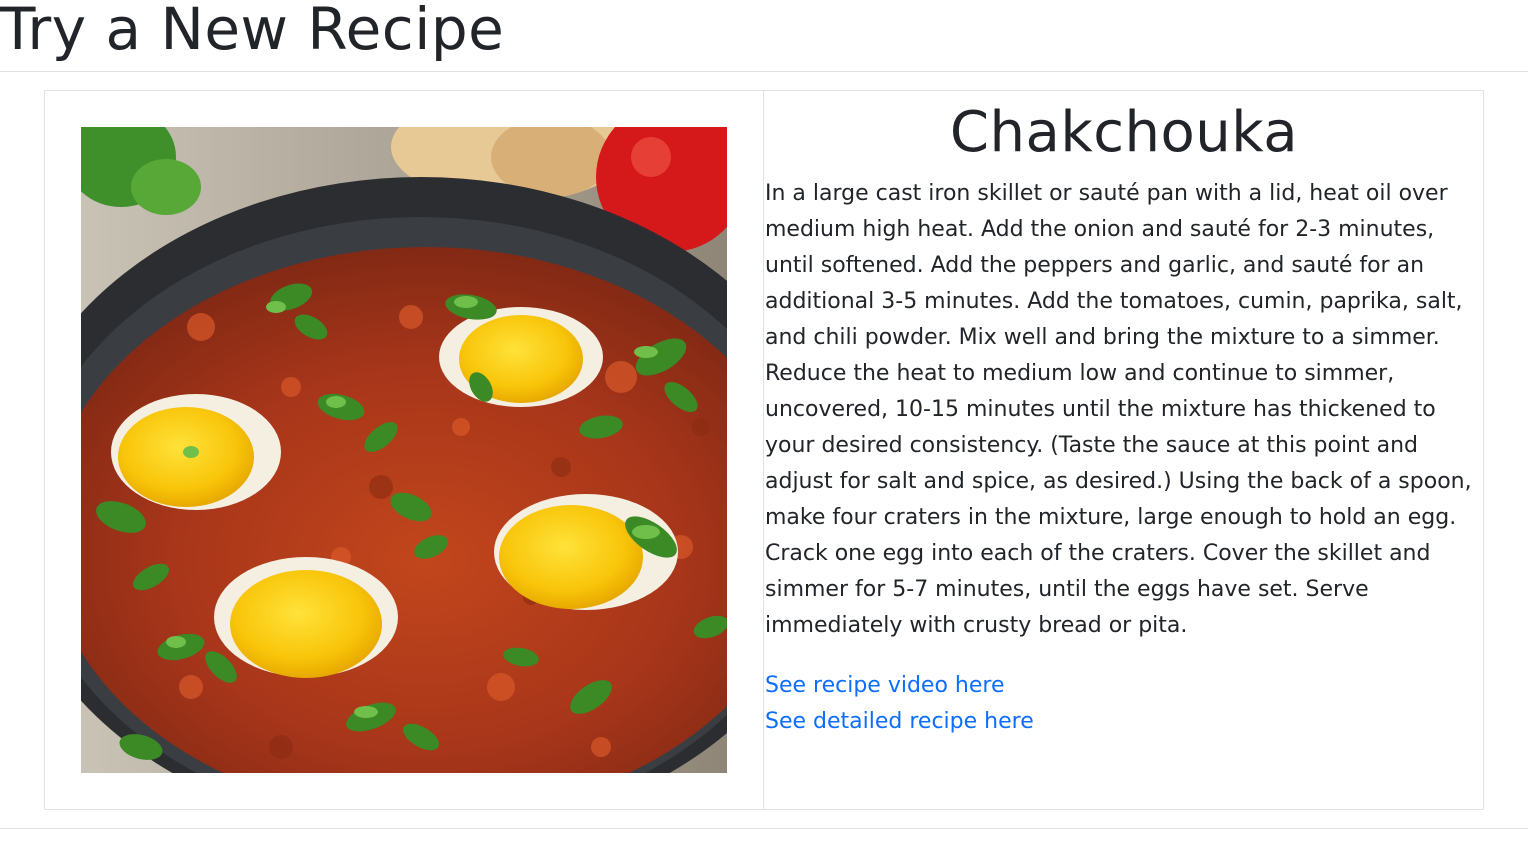 The image size is (1528, 859). I want to click on recipe-name: Chakchouka, so click(1124, 132).